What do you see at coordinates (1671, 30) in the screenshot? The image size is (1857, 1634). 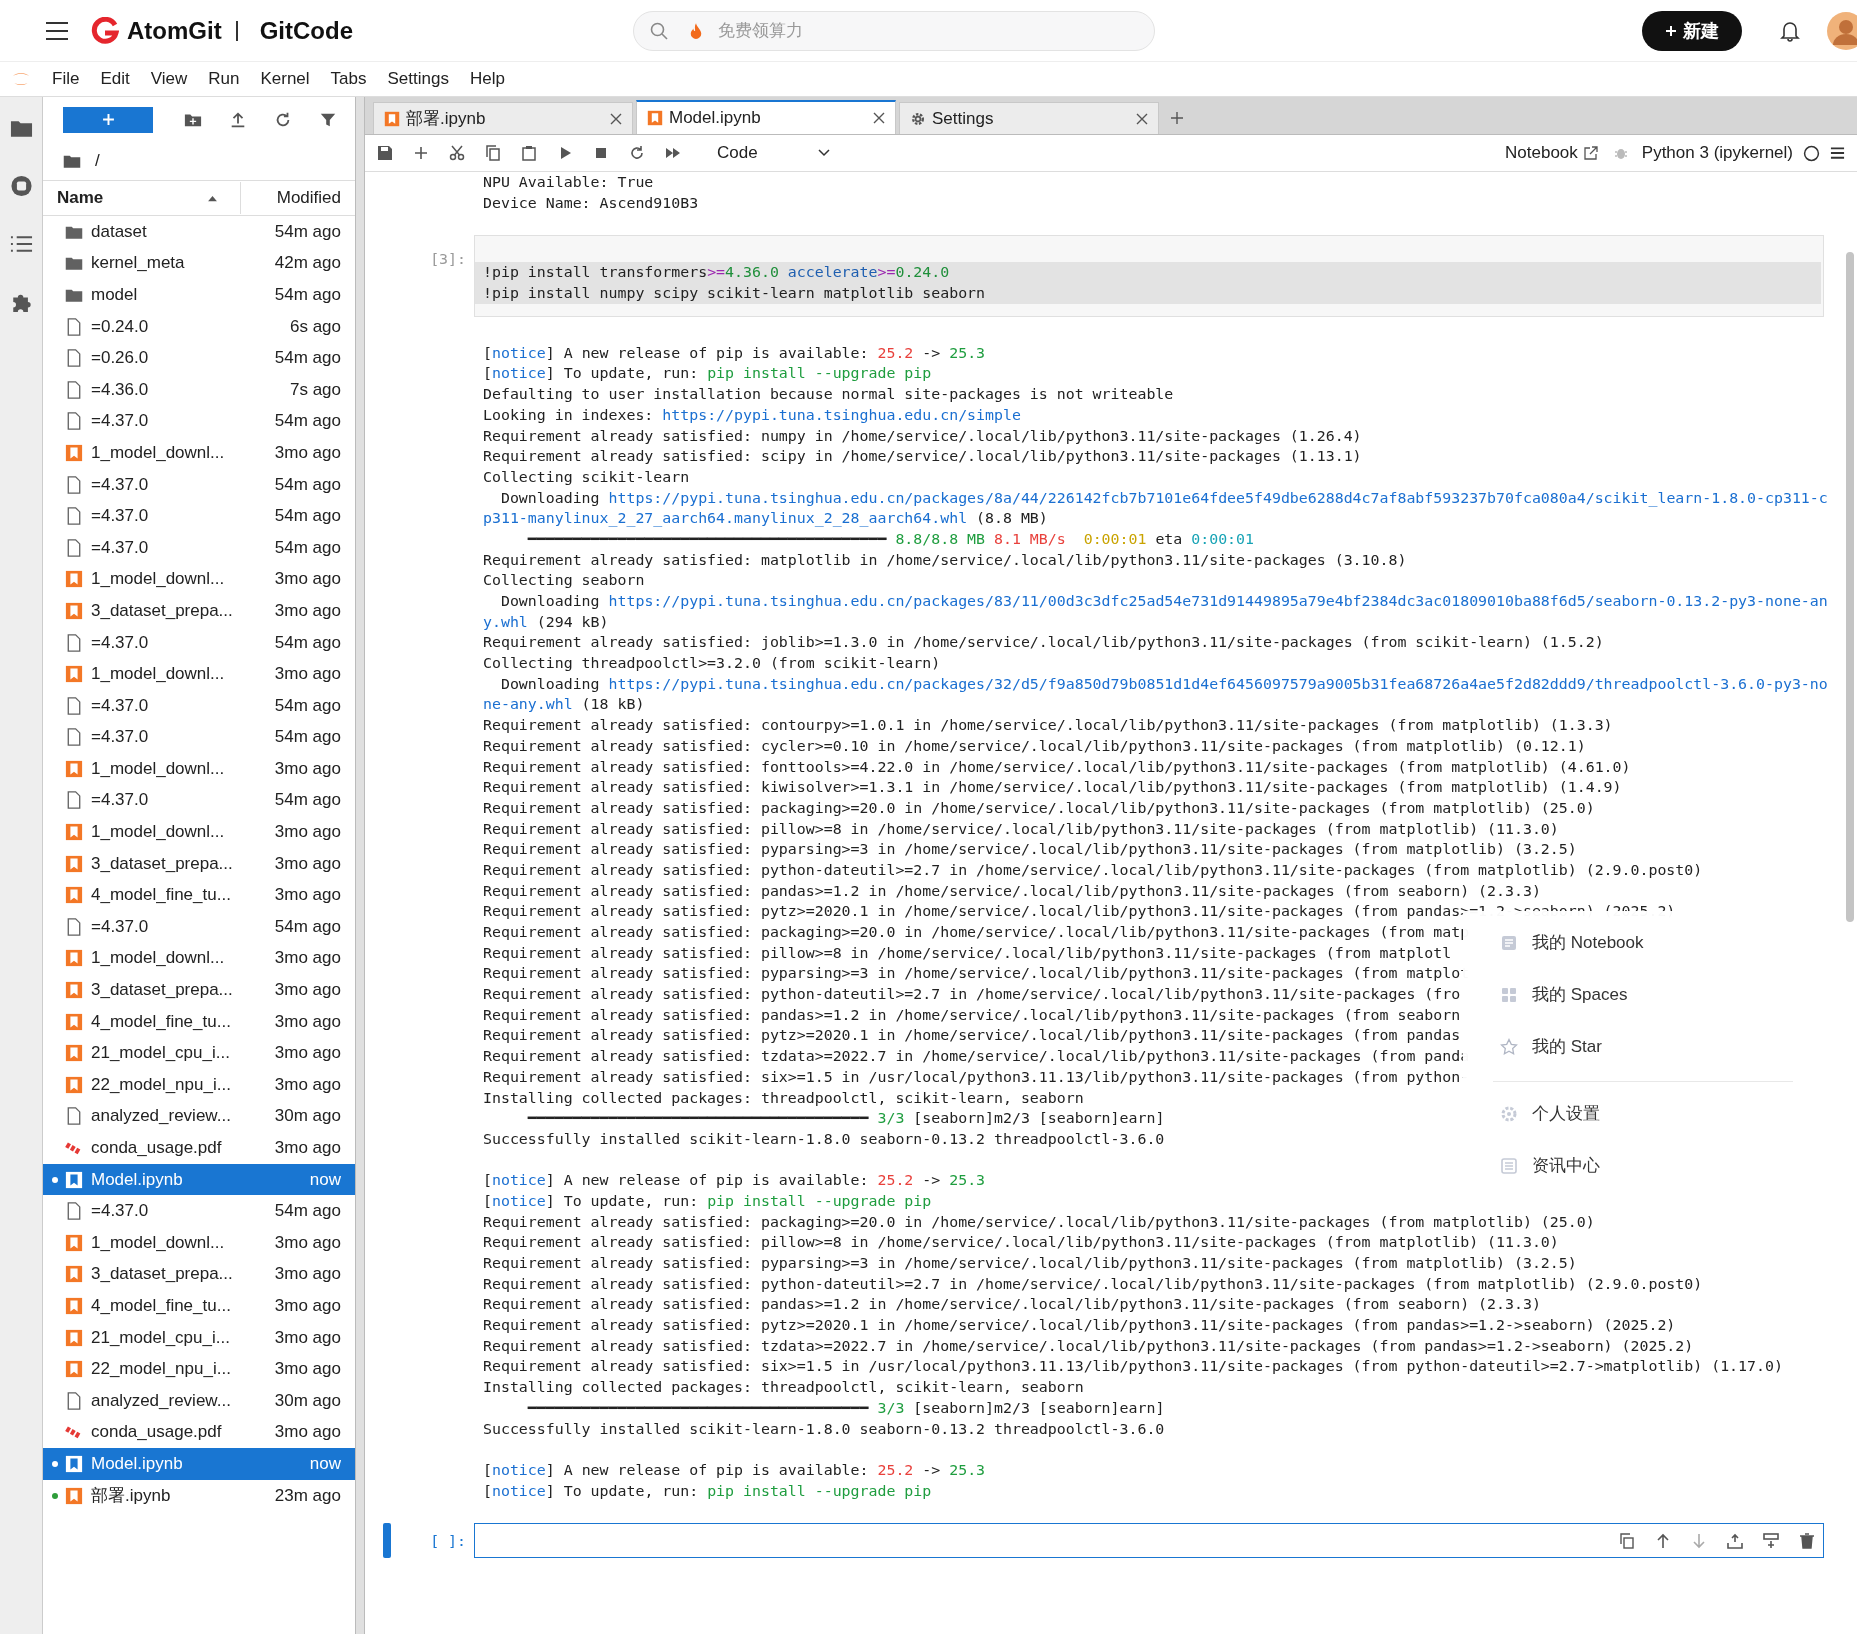 I see `plus-icon` at bounding box center [1671, 30].